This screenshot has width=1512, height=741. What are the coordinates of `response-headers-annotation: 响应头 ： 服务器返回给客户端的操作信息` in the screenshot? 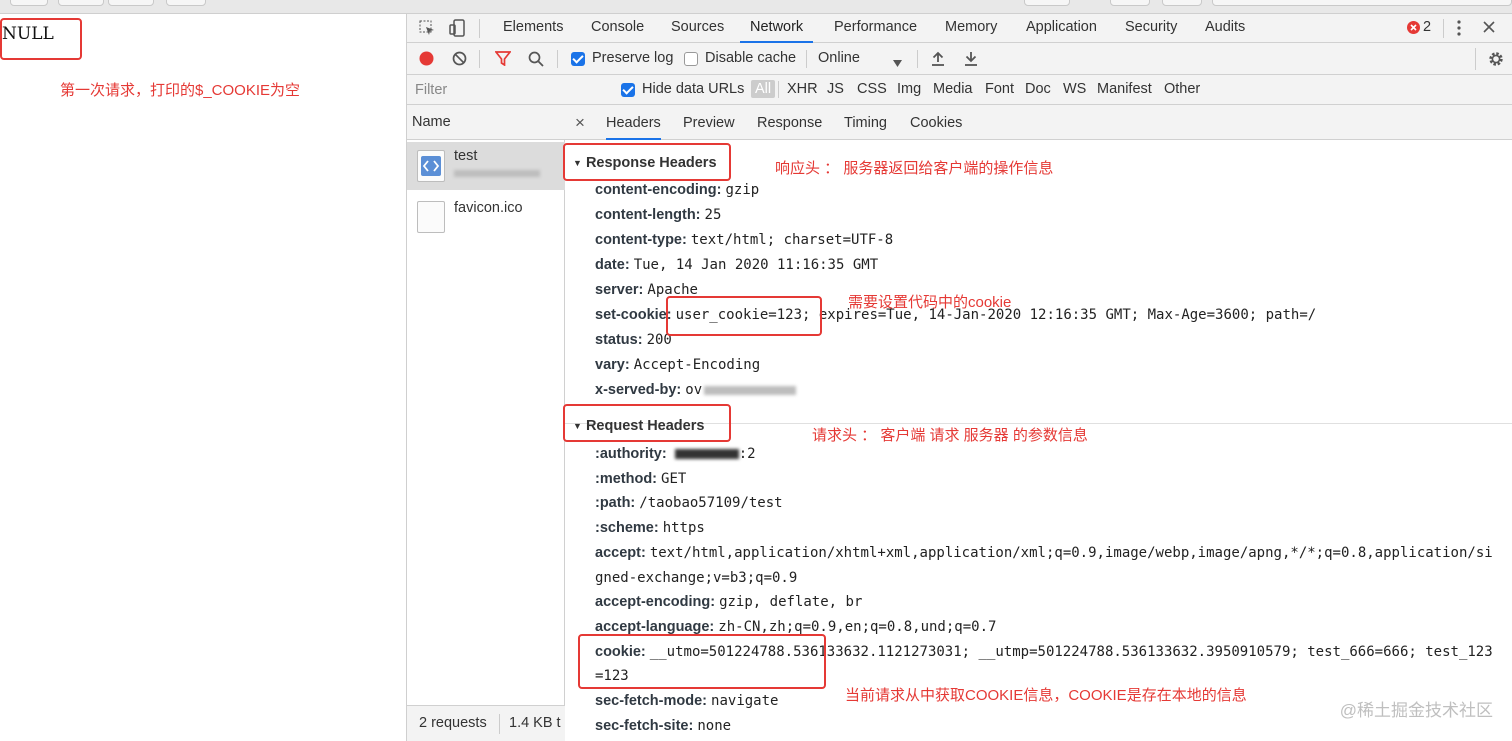 It's located at (914, 168).